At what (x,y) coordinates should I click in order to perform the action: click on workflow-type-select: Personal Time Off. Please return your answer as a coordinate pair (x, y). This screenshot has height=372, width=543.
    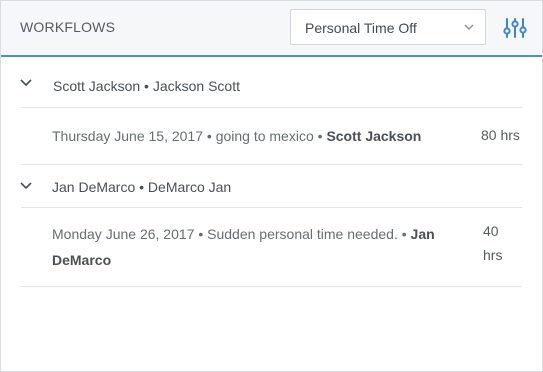
    Looking at the image, I should click on (388, 27).